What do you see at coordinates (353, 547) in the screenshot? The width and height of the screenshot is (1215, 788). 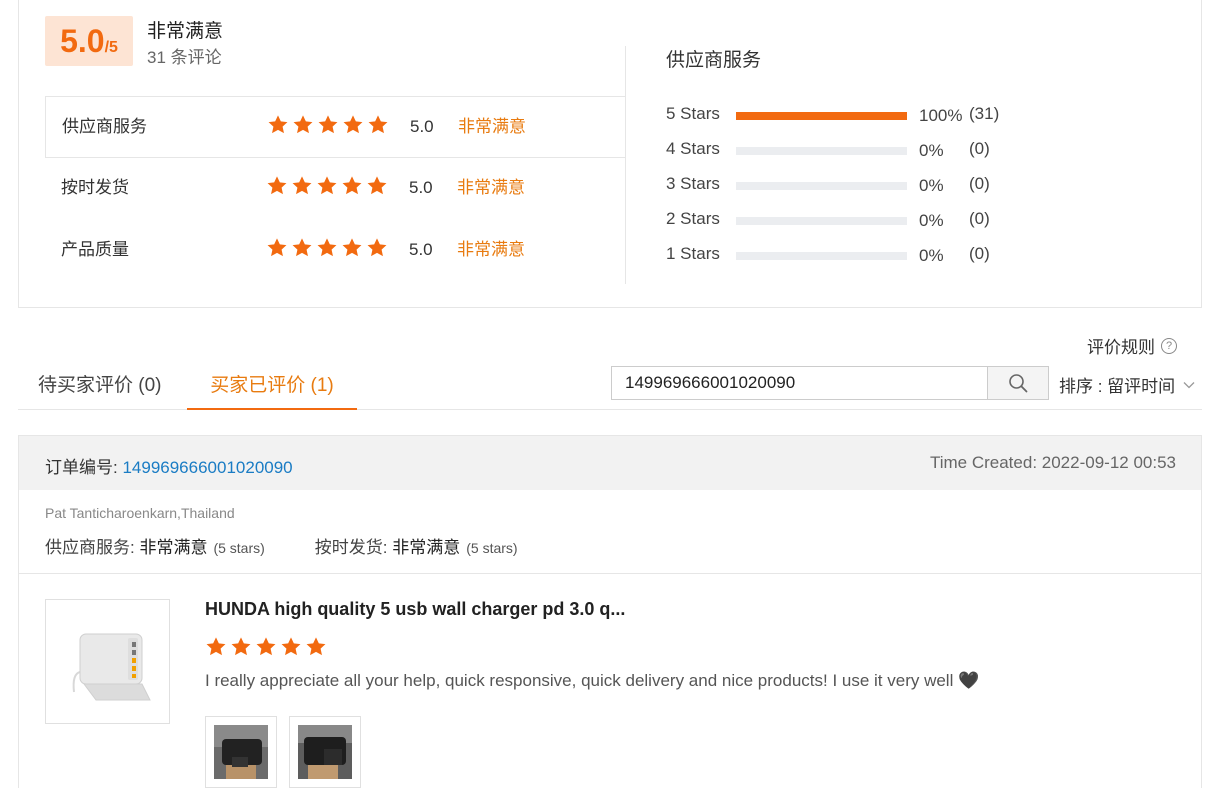 I see `buyer-rating-label: 按时发货:` at bounding box center [353, 547].